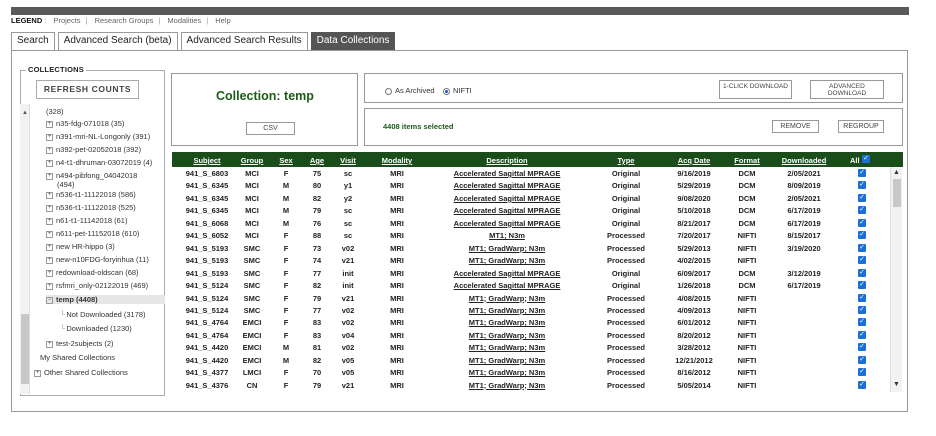  Describe the element at coordinates (98, 136) in the screenshot. I see `collection-node: + n391-mri-NL-Longonly (391)` at that location.